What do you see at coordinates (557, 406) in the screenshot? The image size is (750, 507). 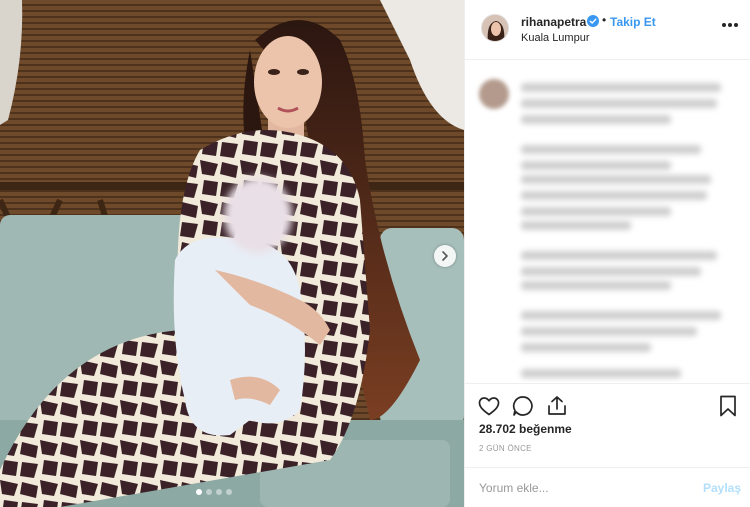 I see `share-icon` at bounding box center [557, 406].